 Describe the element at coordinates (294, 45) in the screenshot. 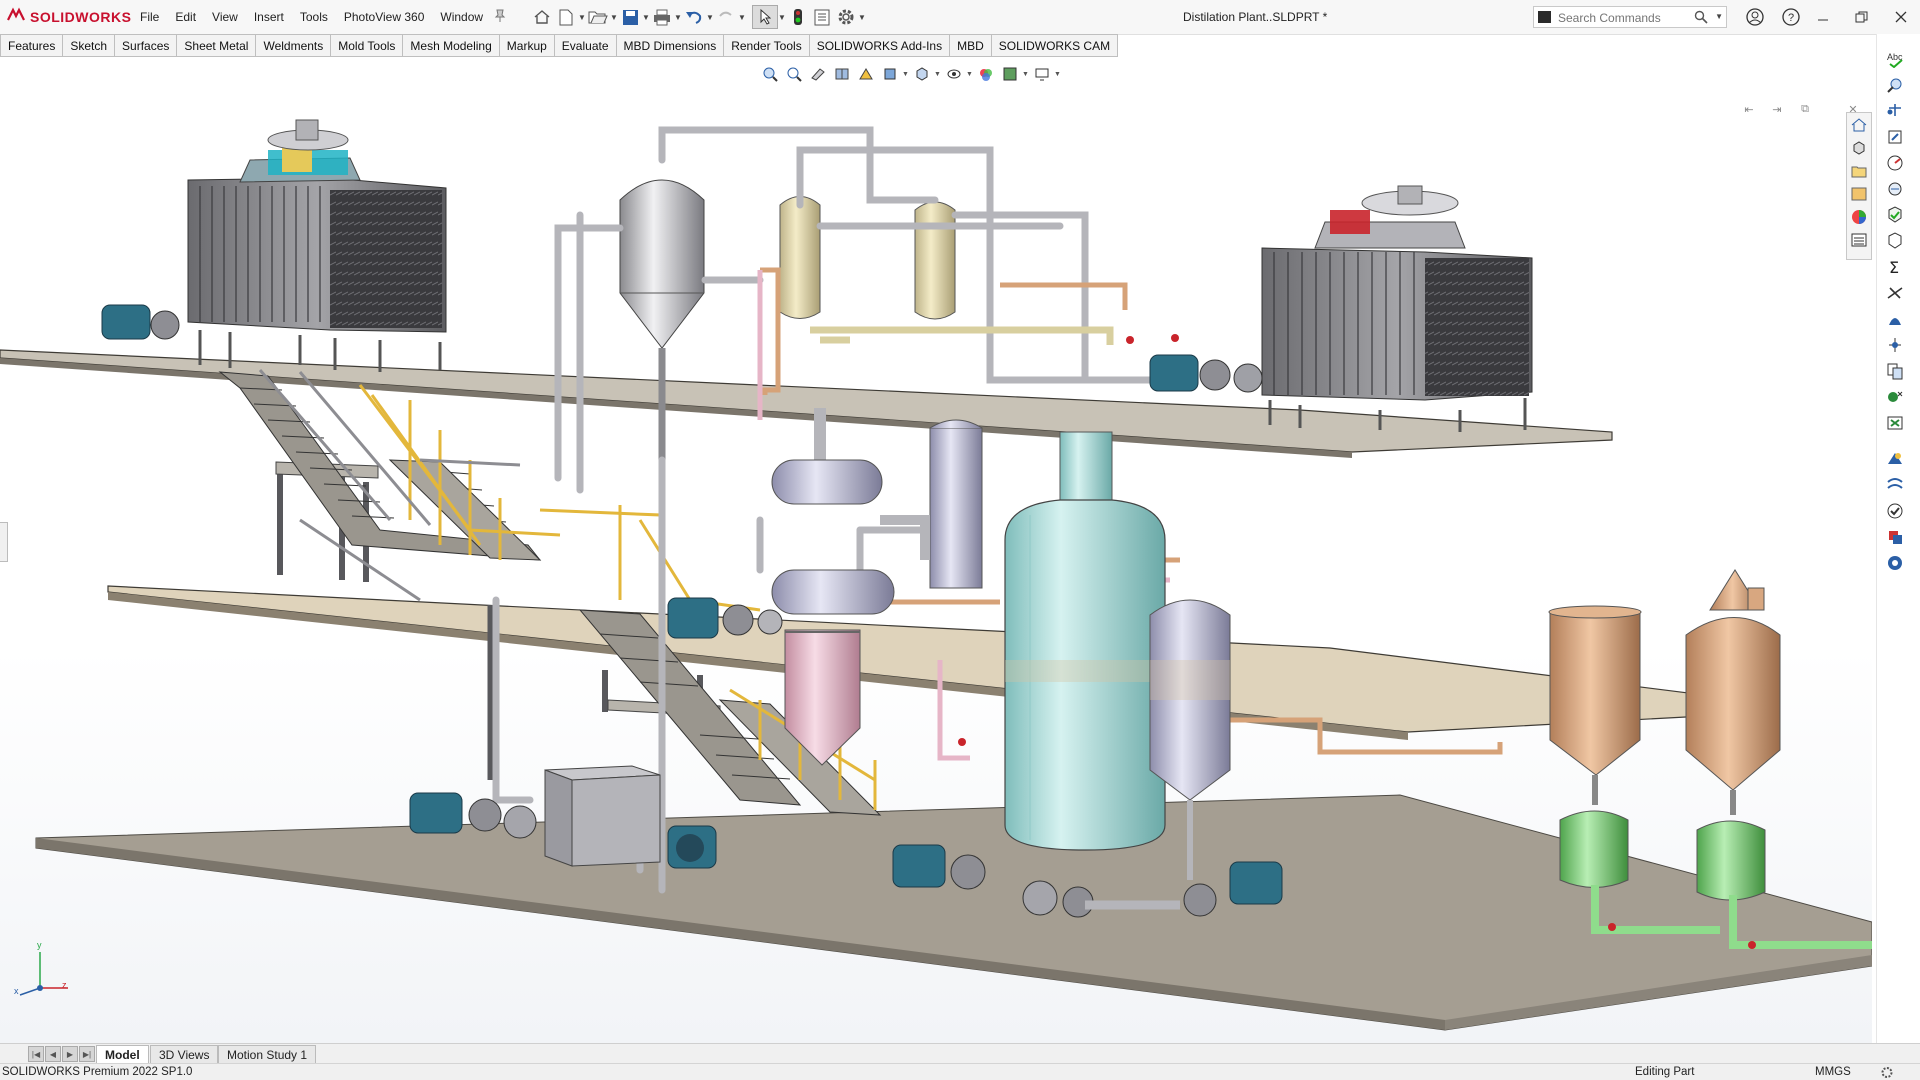

I see `tab-weldments: Weldments` at that location.